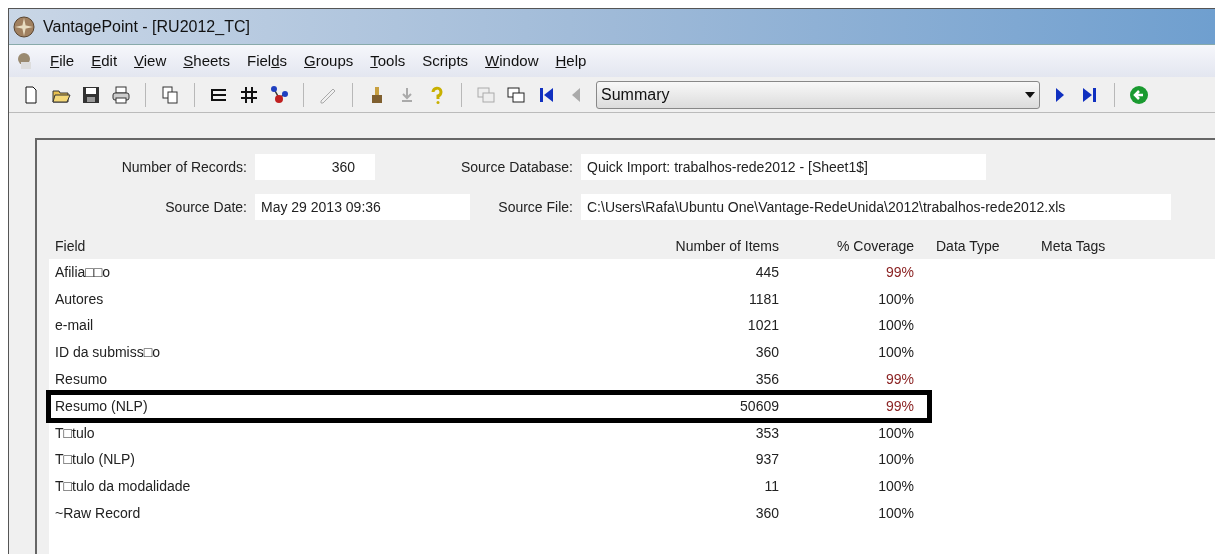 Image resolution: width=1215 pixels, height=554 pixels. Describe the element at coordinates (121, 94) in the screenshot. I see `printer-icon` at that location.